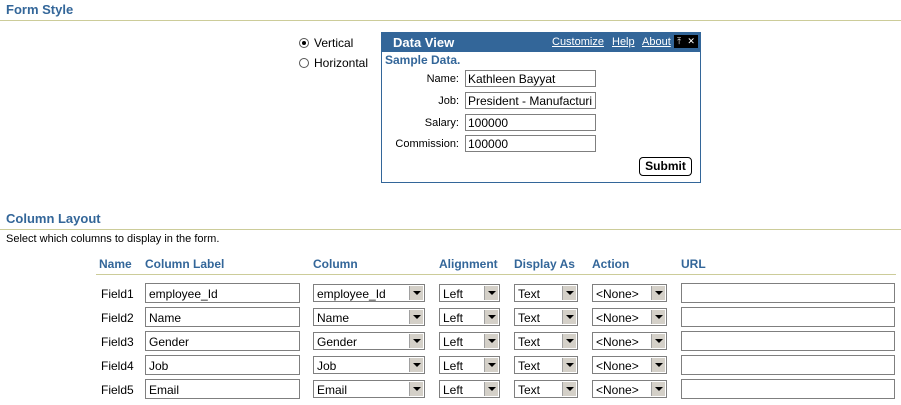 The width and height of the screenshot is (901, 405). Describe the element at coordinates (334, 43) in the screenshot. I see `radio-vertical-label: Vertical` at that location.